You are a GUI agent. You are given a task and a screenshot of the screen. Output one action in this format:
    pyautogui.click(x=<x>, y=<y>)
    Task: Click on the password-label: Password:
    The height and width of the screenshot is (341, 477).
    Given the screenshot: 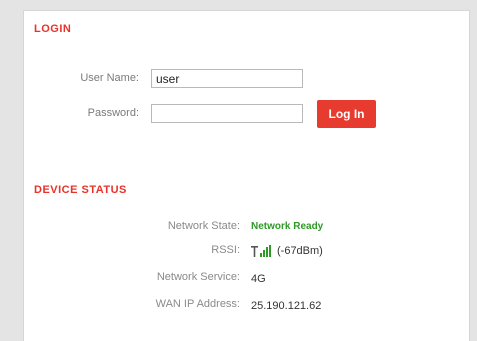 What is the action you would take?
    pyautogui.click(x=113, y=113)
    